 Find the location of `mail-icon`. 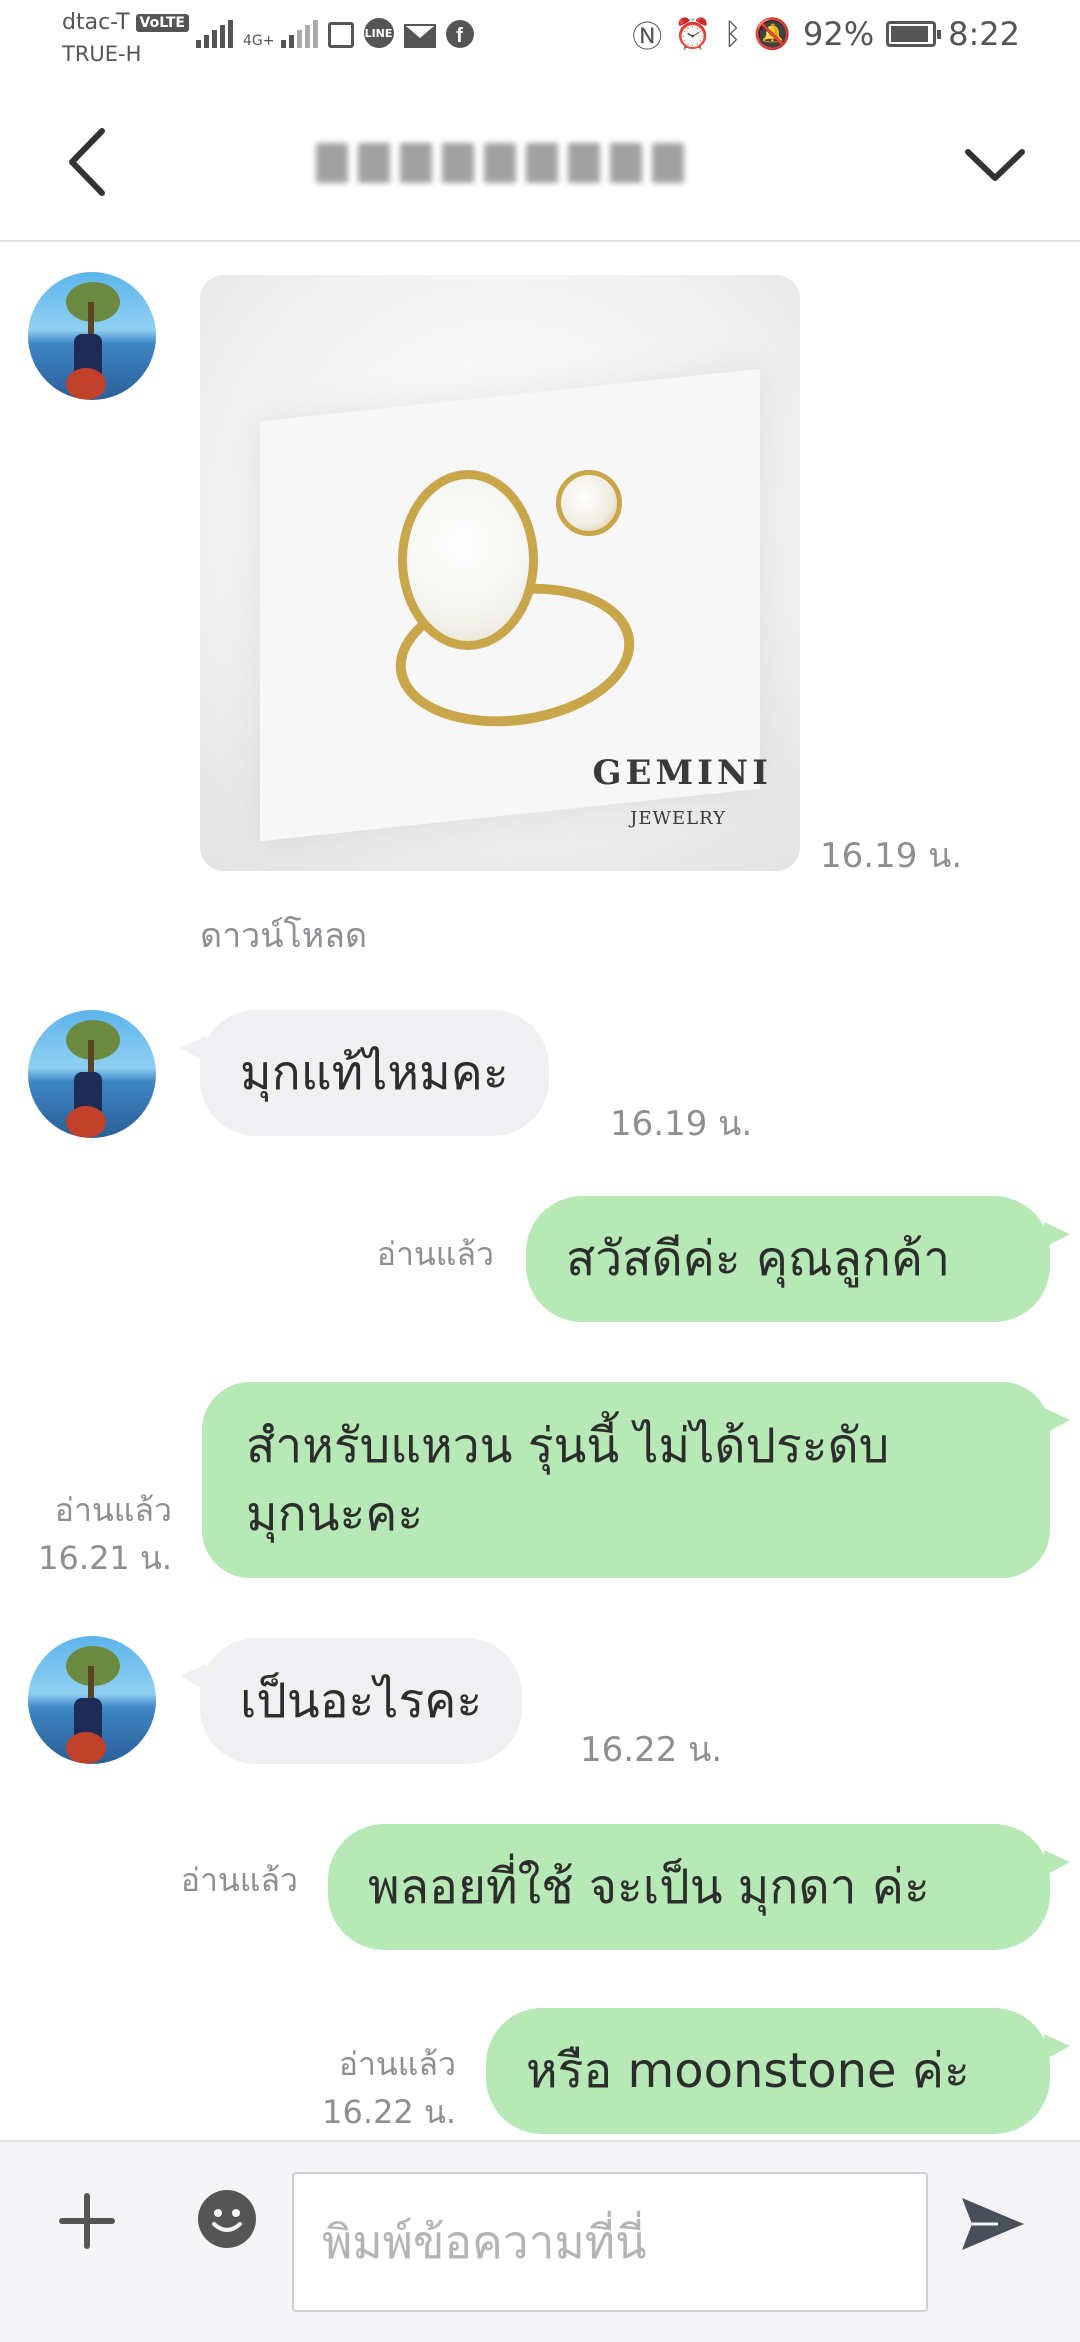

mail-icon is located at coordinates (419, 36).